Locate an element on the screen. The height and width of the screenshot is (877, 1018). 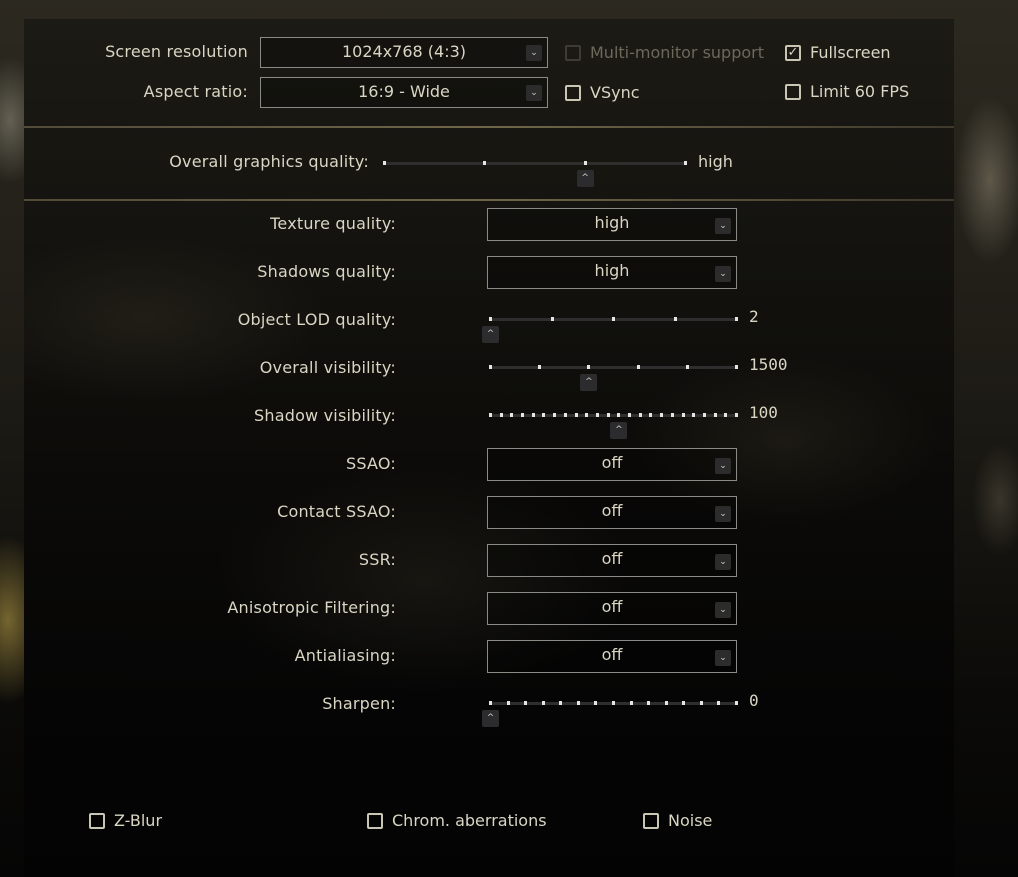
anisotropic-dropdown: off ⌄ is located at coordinates (612, 608).